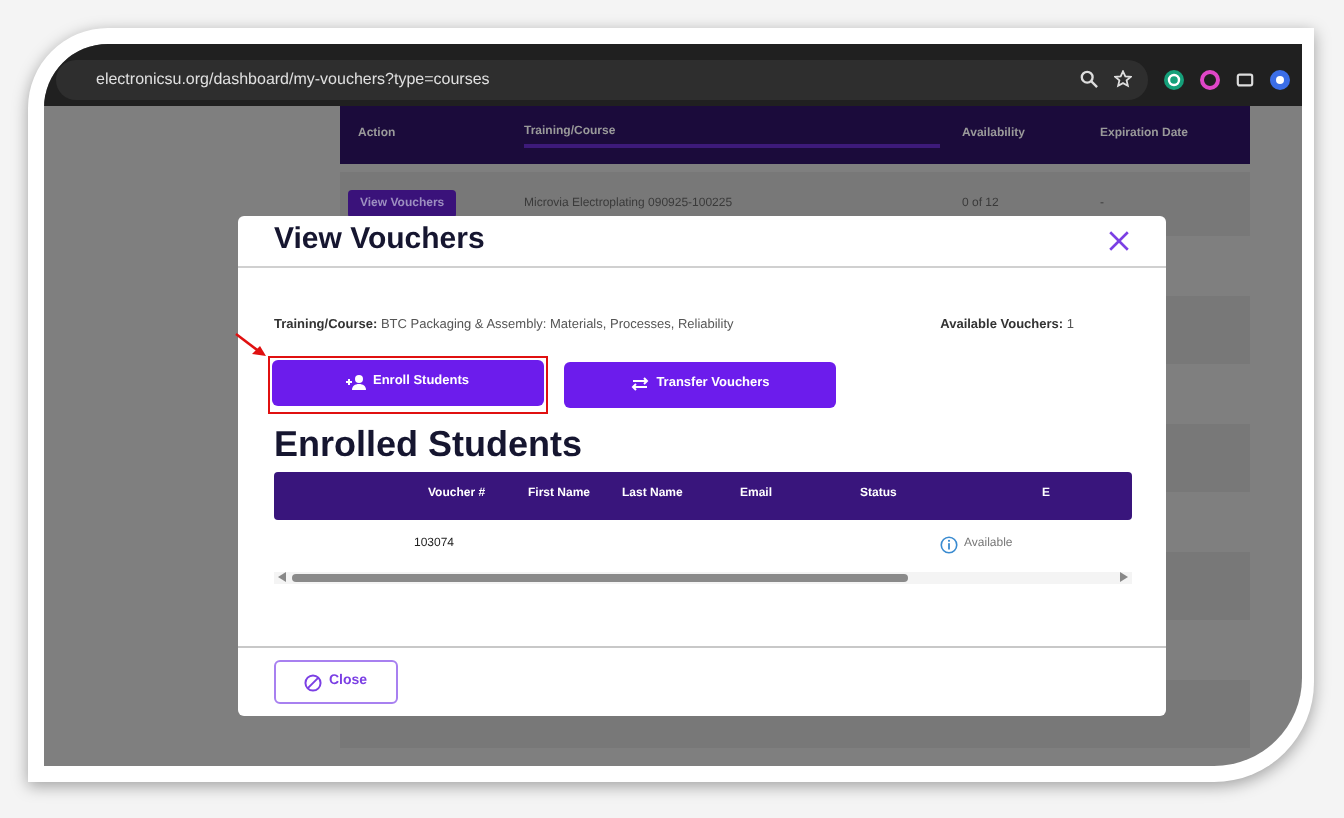 Image resolution: width=1344 pixels, height=818 pixels. I want to click on modal-title: View Vouchers, so click(379, 240).